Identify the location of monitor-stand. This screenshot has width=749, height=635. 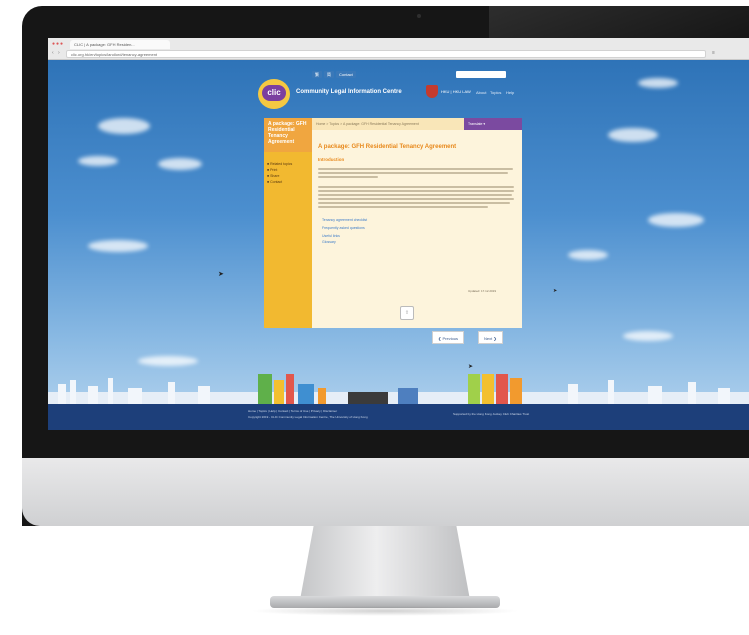
(385, 563).